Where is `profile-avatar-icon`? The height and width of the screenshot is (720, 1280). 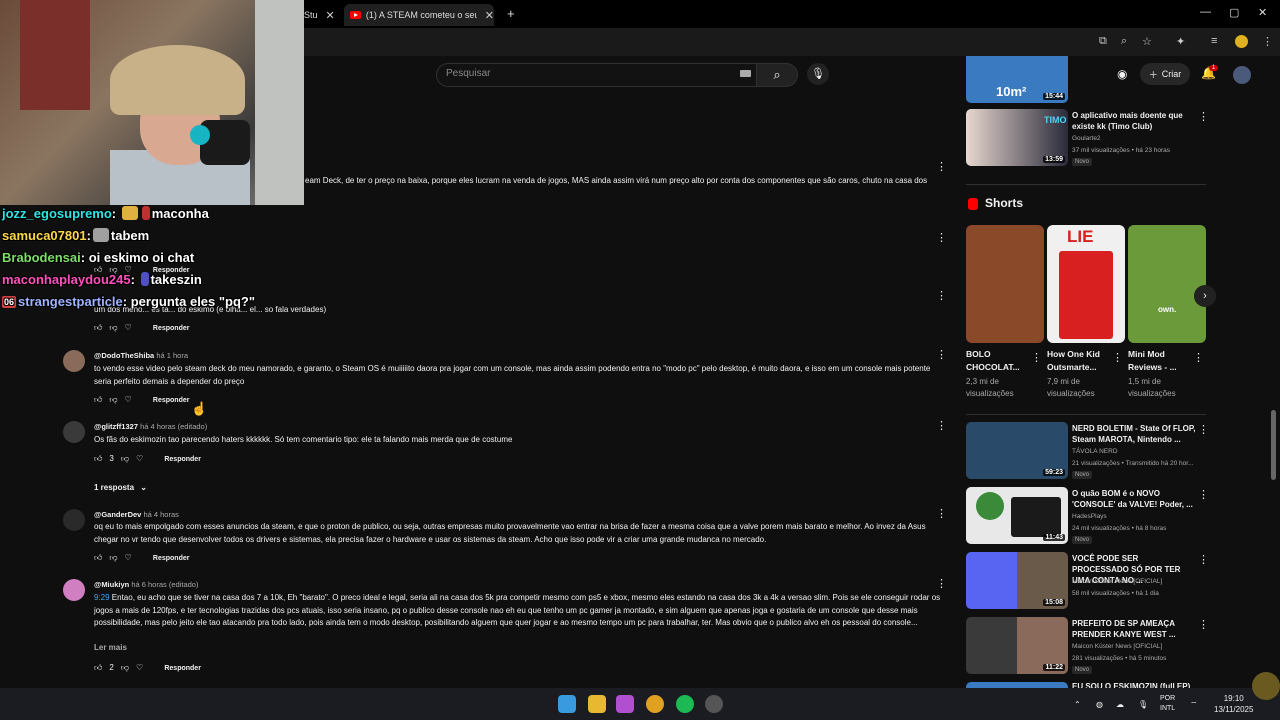
profile-avatar-icon is located at coordinates (1241, 41).